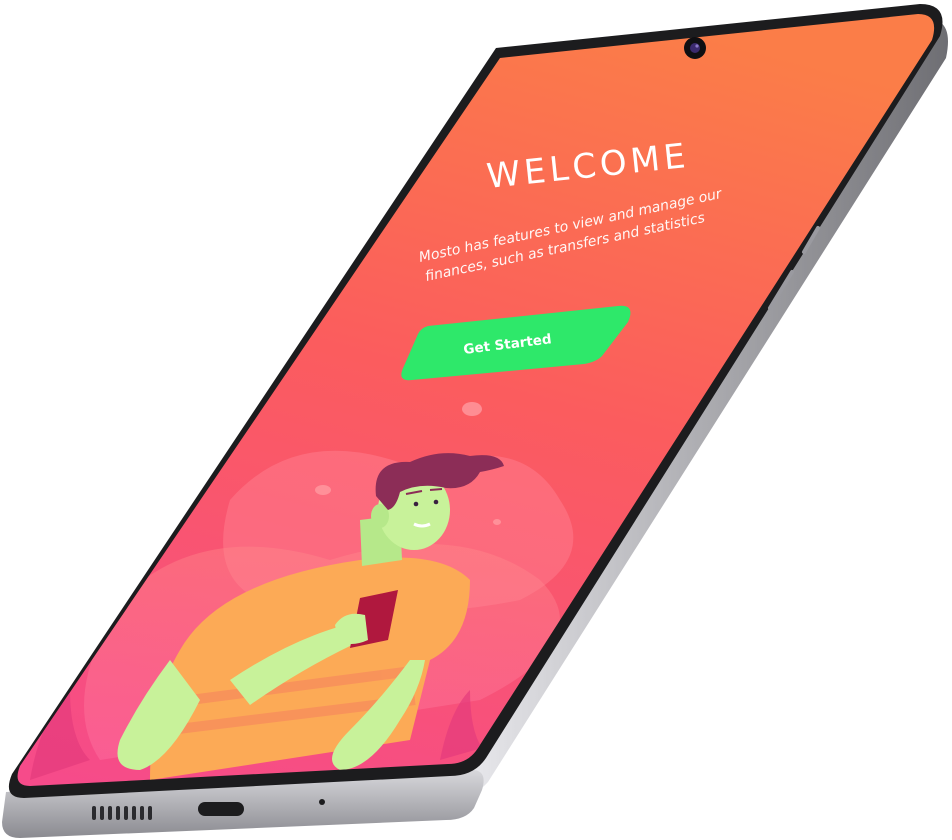 This screenshot has width=952, height=840. I want to click on front-camera-icon, so click(695, 48).